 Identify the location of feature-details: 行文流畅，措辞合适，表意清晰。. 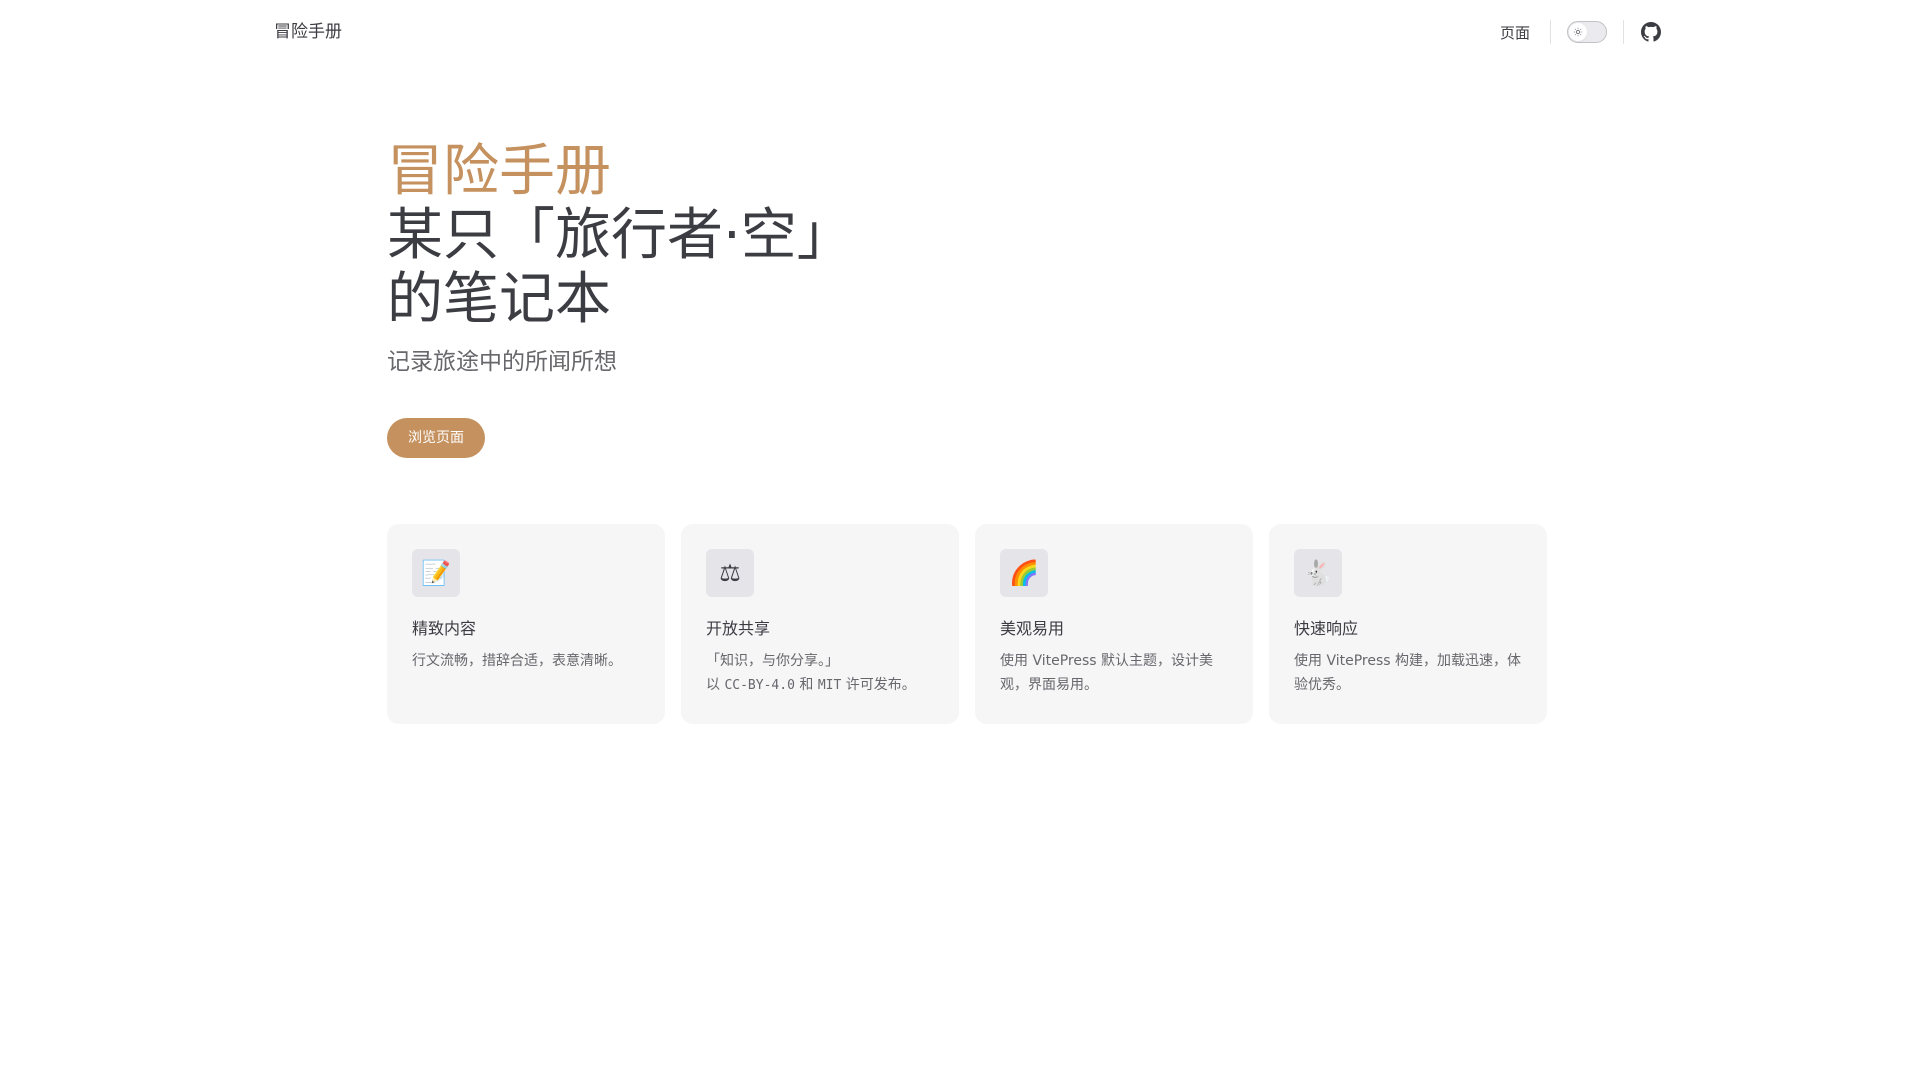
(517, 661).